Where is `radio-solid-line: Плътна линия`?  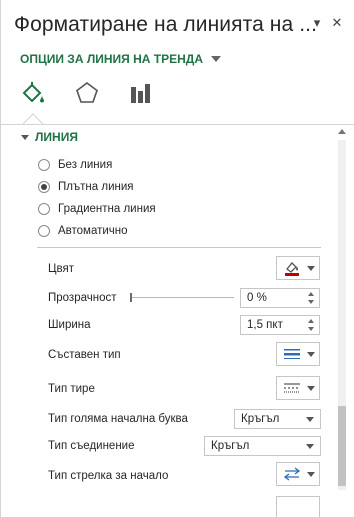
radio-solid-line: Плътна линия is located at coordinates (86, 187).